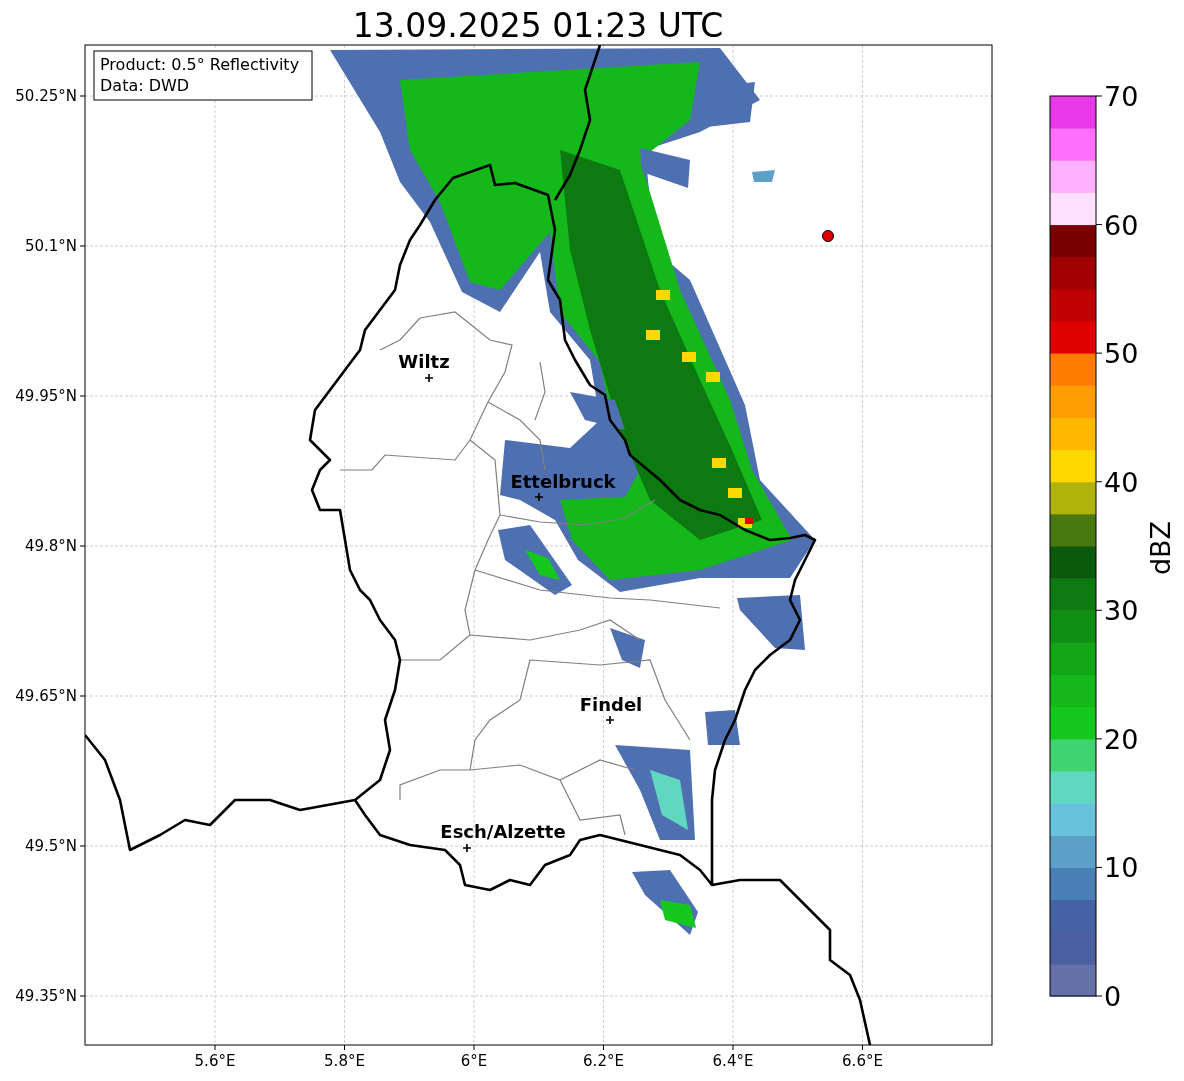  Describe the element at coordinates (733, 1061) in the screenshot. I see `longitude-label: 6.4°E` at that location.